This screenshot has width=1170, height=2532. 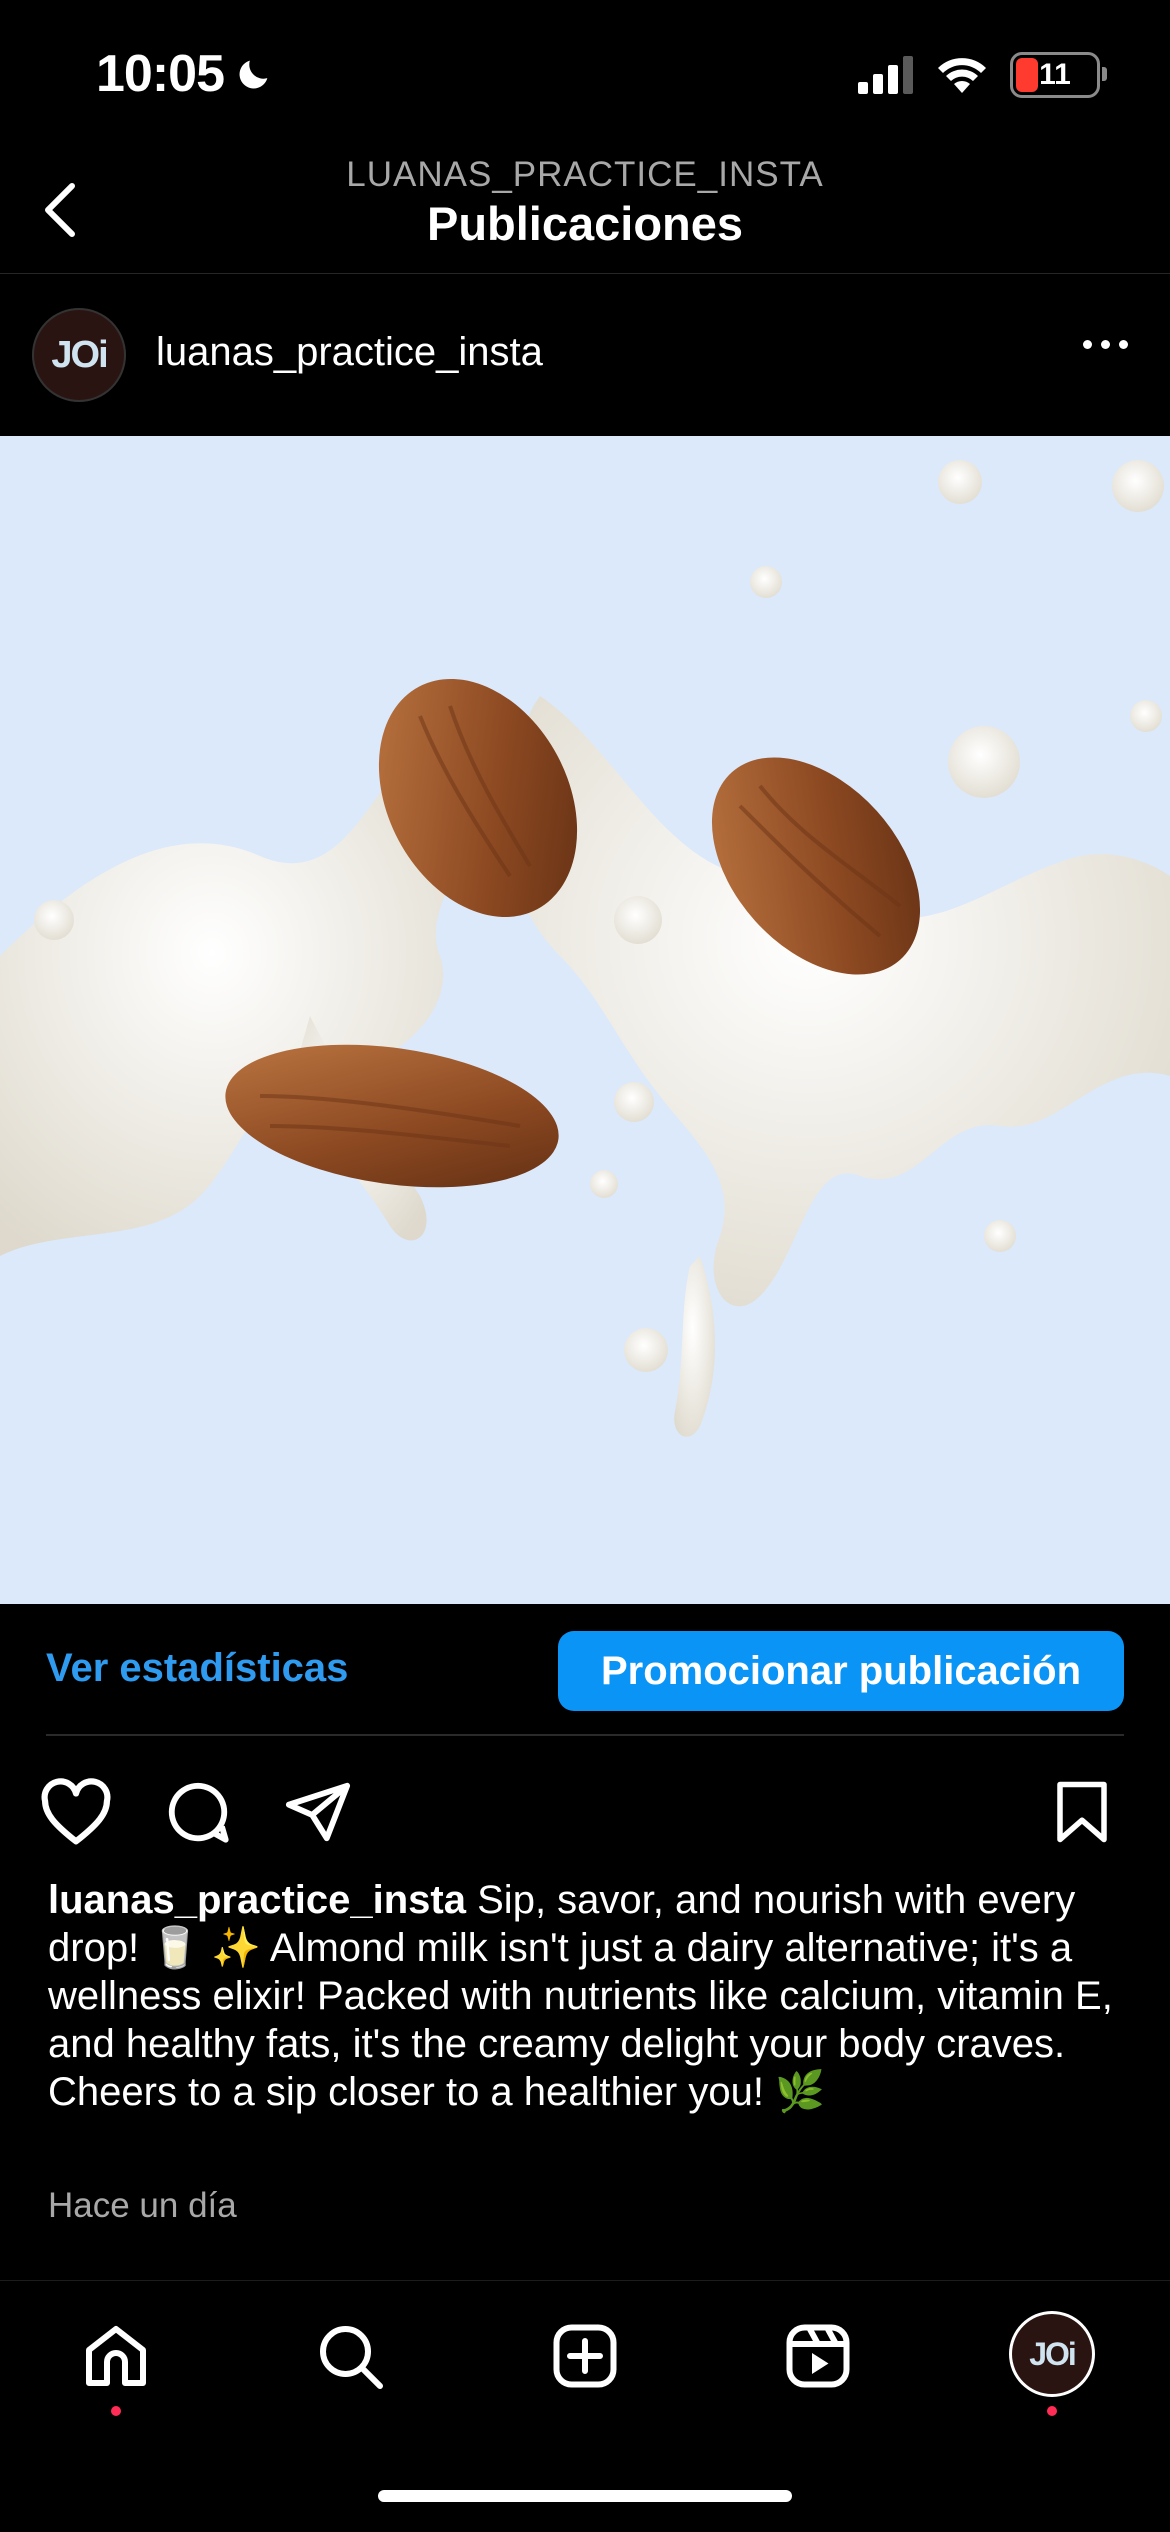 I want to click on battery-icon: 11, so click(x=1058, y=75).